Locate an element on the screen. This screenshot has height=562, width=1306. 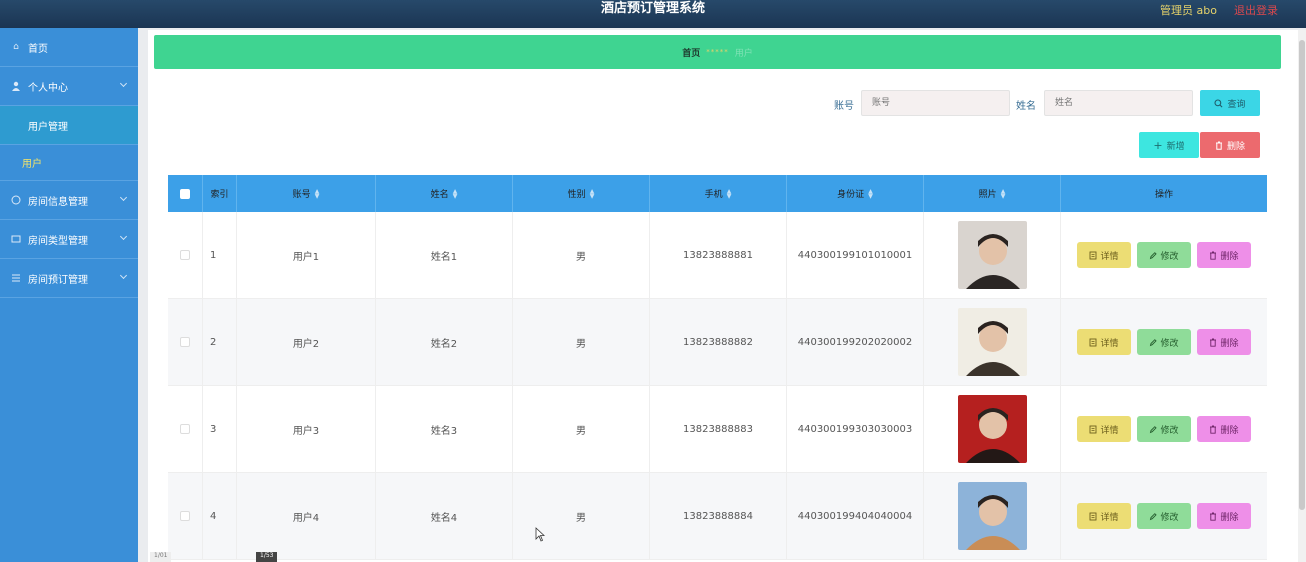
name-search-input is located at coordinates (1118, 103).